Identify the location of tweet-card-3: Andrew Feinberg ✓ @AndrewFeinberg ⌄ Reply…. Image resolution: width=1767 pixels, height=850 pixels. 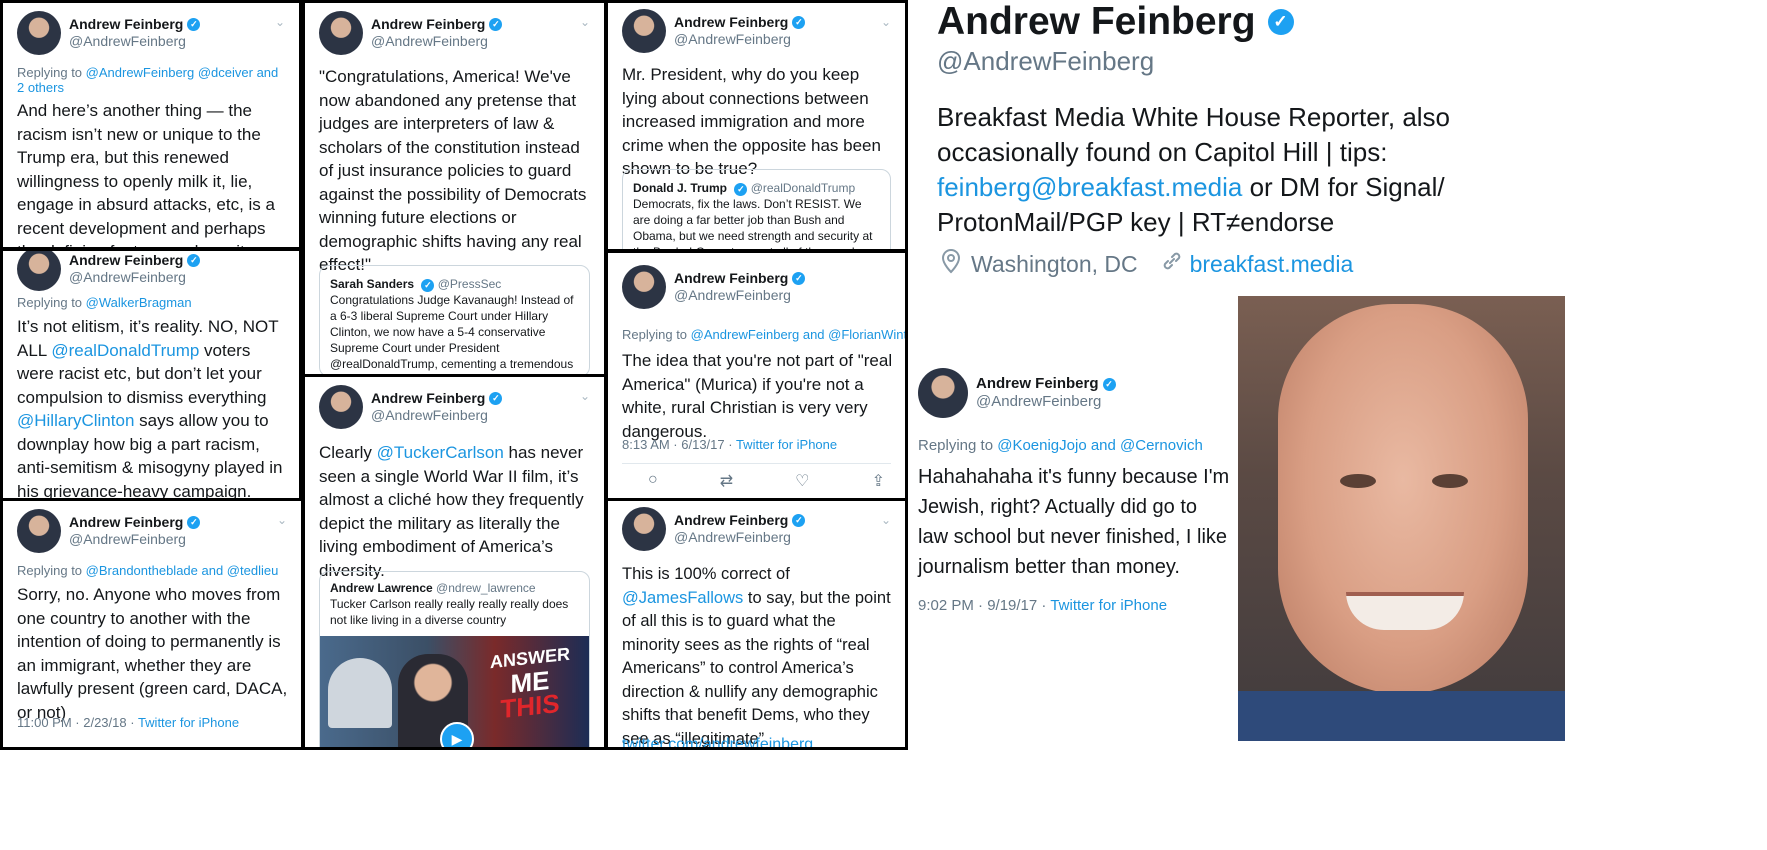
(152, 624).